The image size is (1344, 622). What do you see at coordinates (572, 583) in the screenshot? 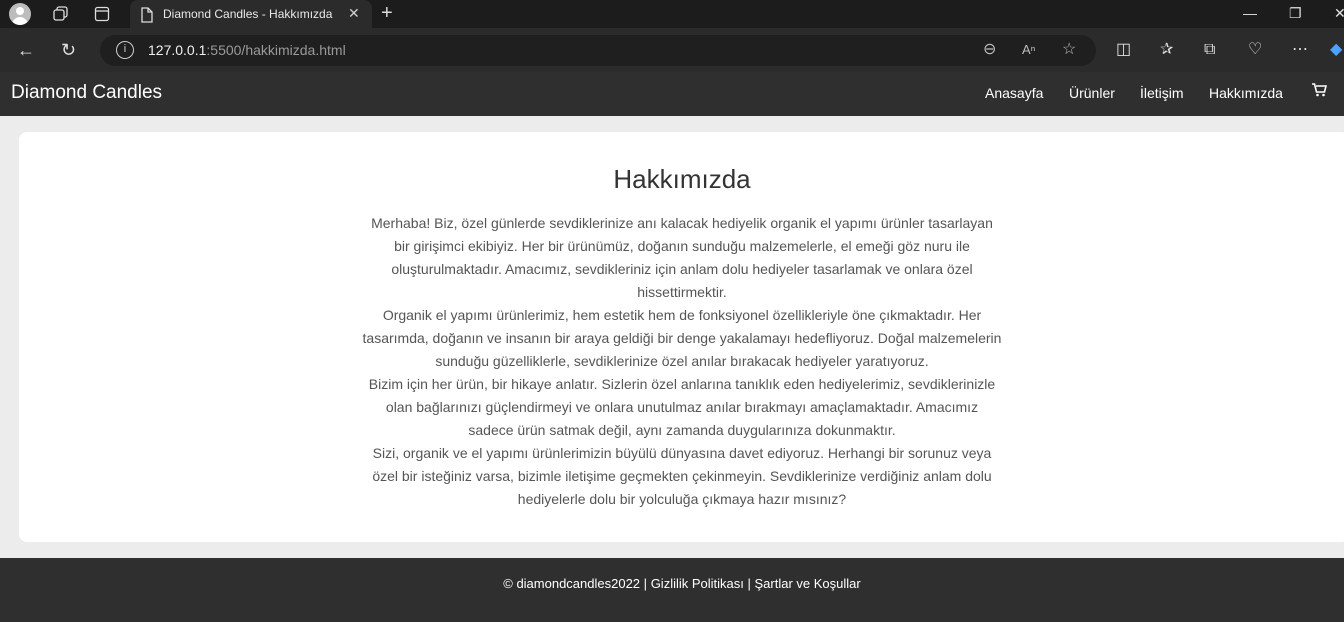
I see `footer-copyright: © diamondcandles2022` at bounding box center [572, 583].